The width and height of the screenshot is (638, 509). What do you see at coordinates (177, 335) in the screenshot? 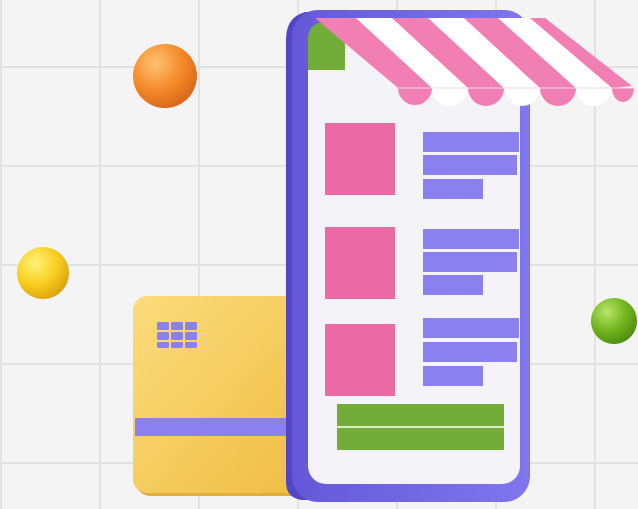
I see `card-chip-icon` at bounding box center [177, 335].